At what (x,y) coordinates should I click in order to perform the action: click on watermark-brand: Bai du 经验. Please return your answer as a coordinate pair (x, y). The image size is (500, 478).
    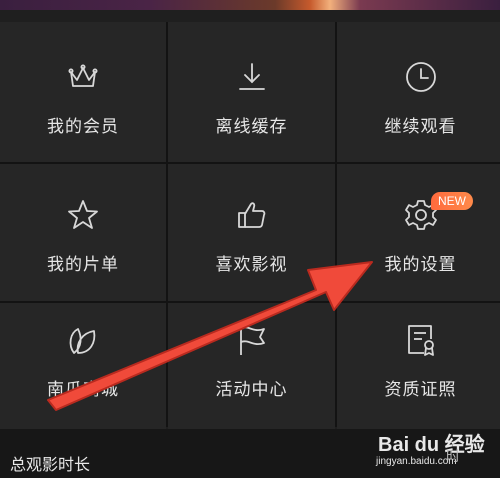
    Looking at the image, I should click on (431, 445).